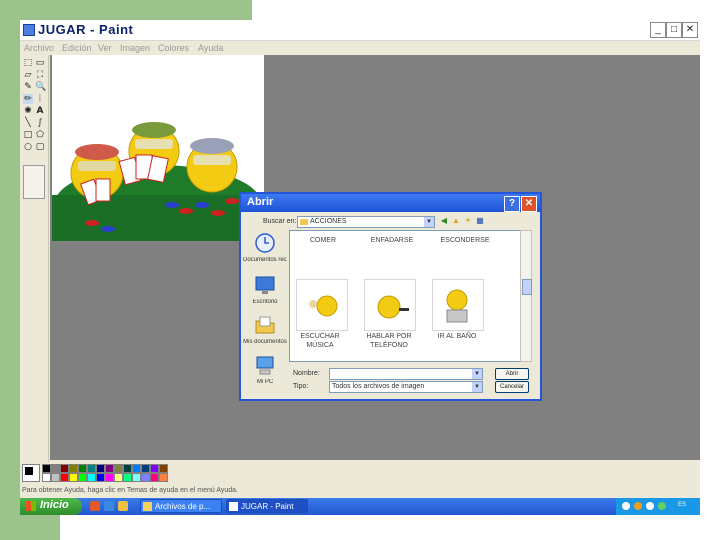 This screenshot has width=720, height=540. What do you see at coordinates (265, 325) in the screenshot?
I see `my-documents-icon` at bounding box center [265, 325].